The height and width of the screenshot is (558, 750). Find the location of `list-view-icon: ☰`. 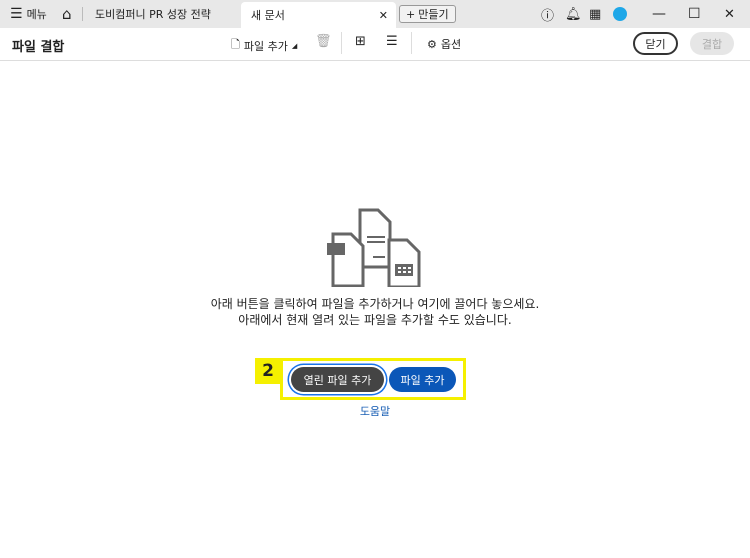

list-view-icon: ☰ is located at coordinates (392, 41).